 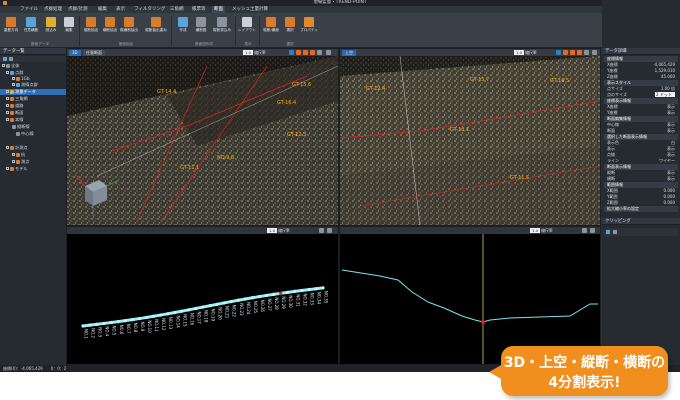 What do you see at coordinates (9, 66) in the screenshot?
I see `tree-item-all: 全体` at bounding box center [9, 66].